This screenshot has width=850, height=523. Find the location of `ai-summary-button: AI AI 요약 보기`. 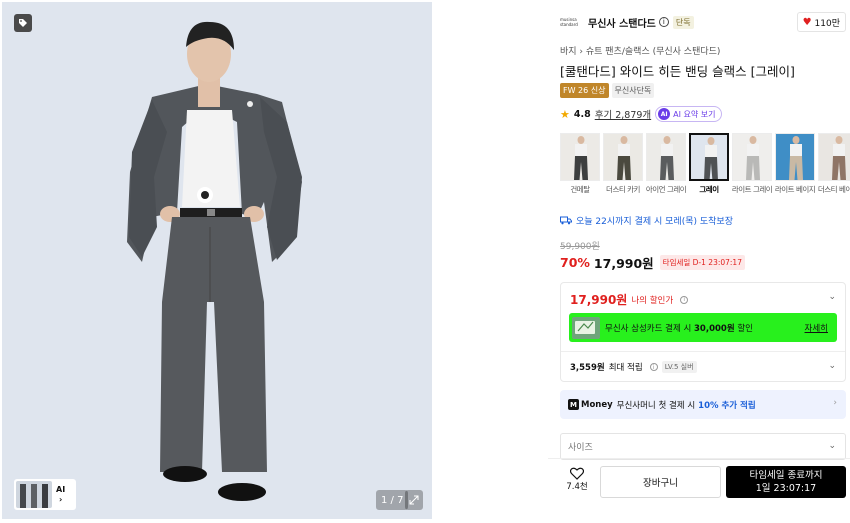

ai-summary-button: AI AI 요약 보기 is located at coordinates (688, 114).